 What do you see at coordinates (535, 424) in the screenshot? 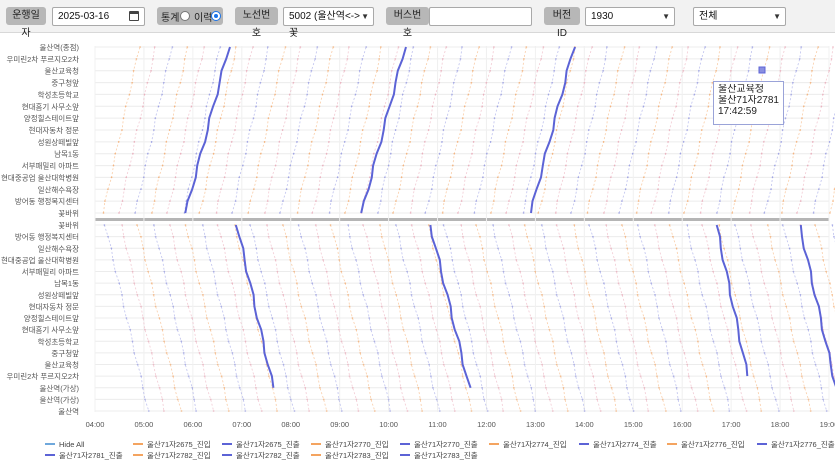
I see `x-tick-label: 13:00` at bounding box center [535, 424].